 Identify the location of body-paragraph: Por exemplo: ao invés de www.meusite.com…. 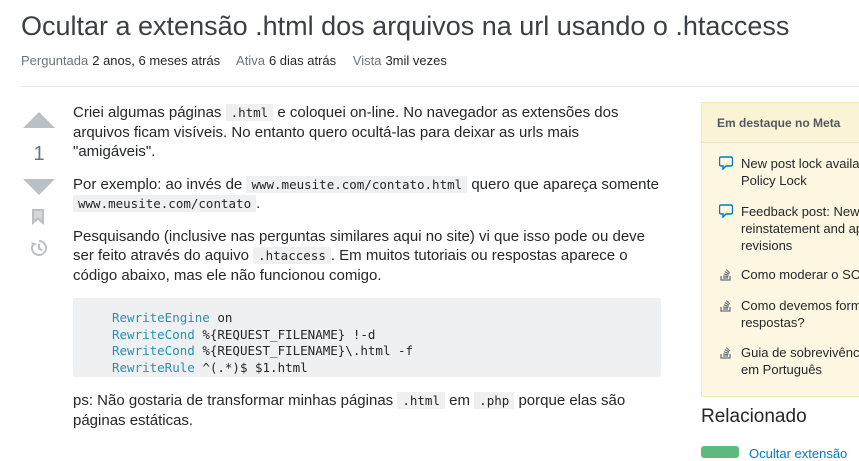
(367, 194).